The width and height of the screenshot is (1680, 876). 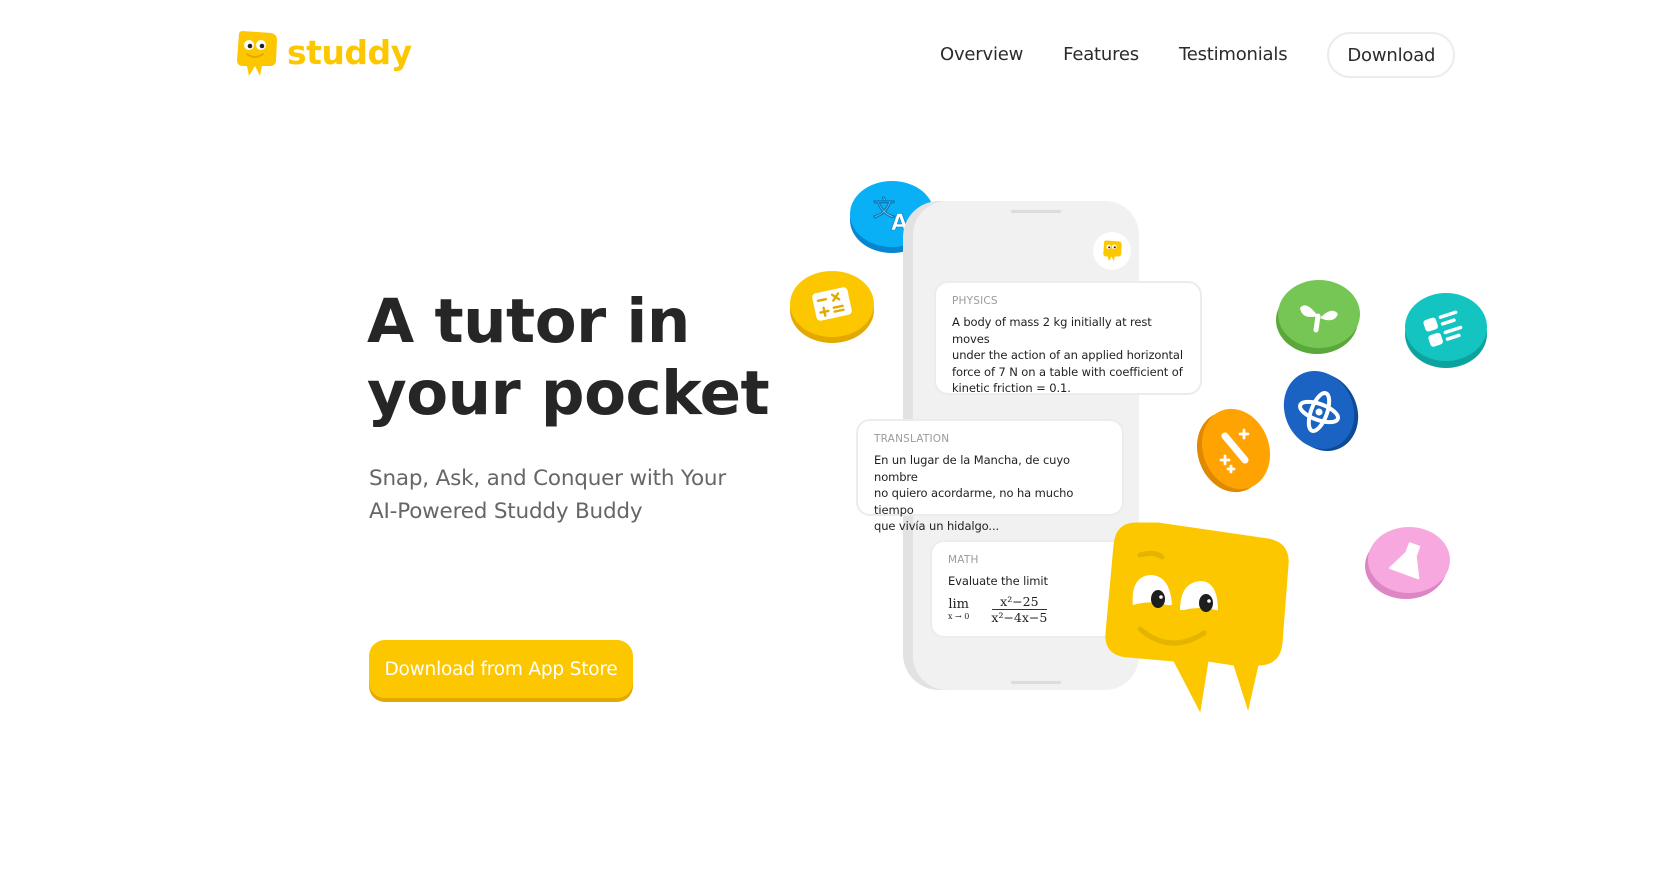 What do you see at coordinates (1036, 211) in the screenshot?
I see `phone-speaker` at bounding box center [1036, 211].